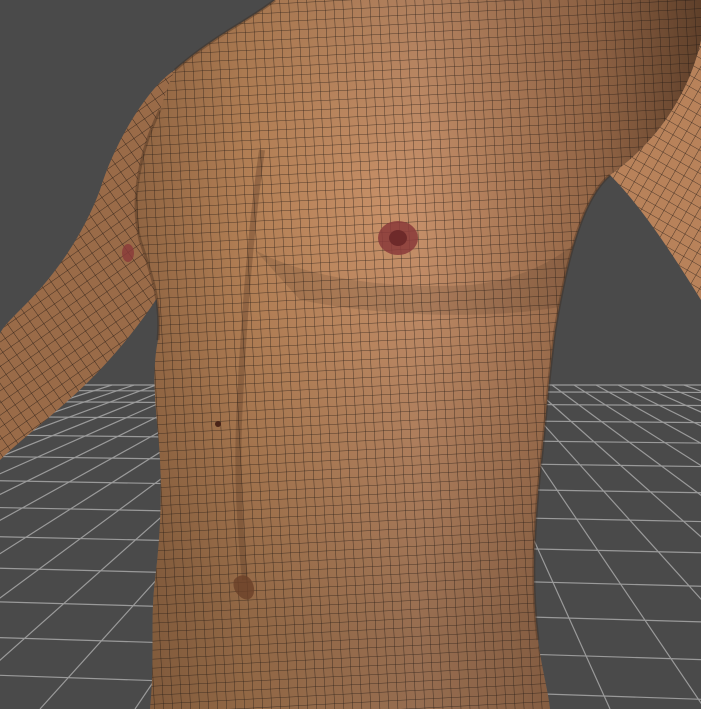  Describe the element at coordinates (218, 424) in the screenshot. I see `skin-mole` at that location.